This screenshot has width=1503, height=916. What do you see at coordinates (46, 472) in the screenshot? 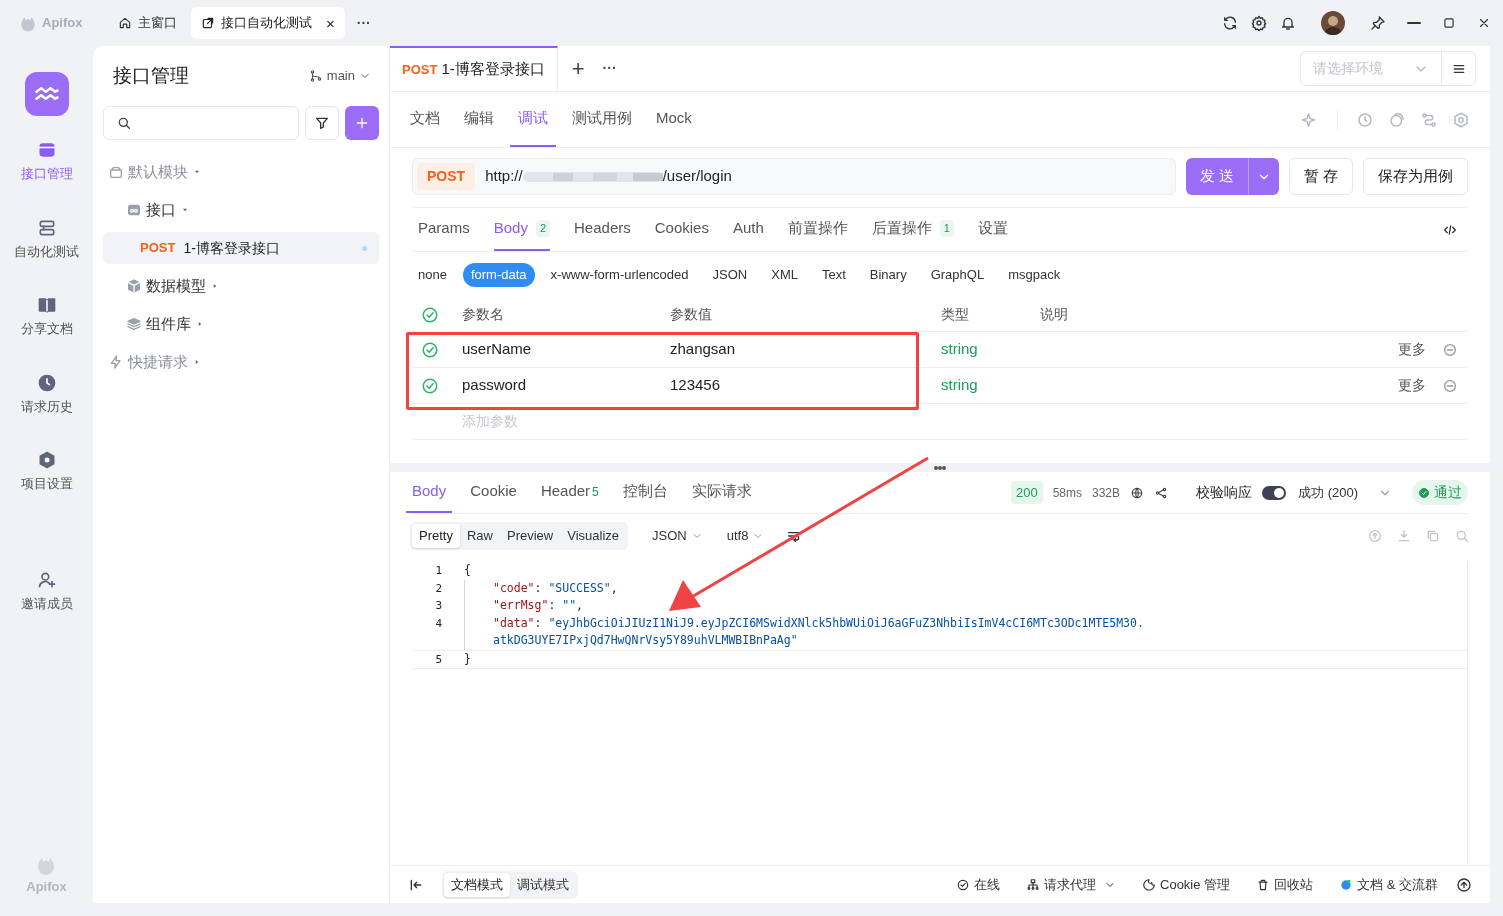
I see `rail-item: 项目设置` at bounding box center [46, 472].